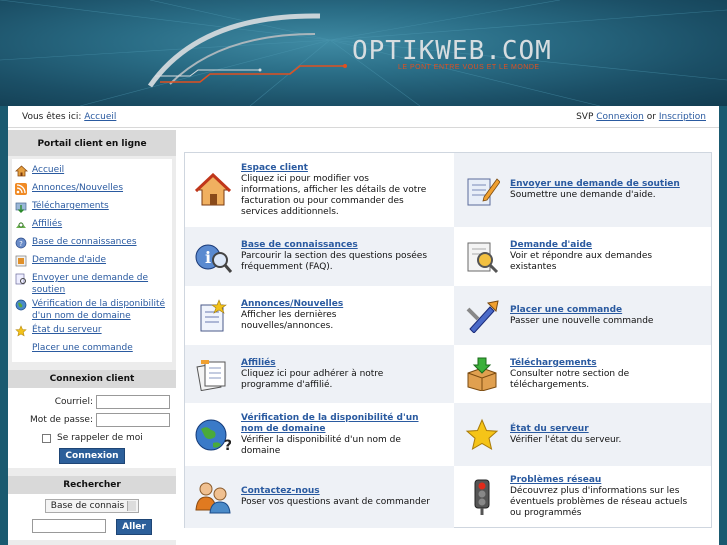 This screenshot has height=545, width=727. I want to click on sidebar-item-label: Demande d'aide, so click(69, 260).